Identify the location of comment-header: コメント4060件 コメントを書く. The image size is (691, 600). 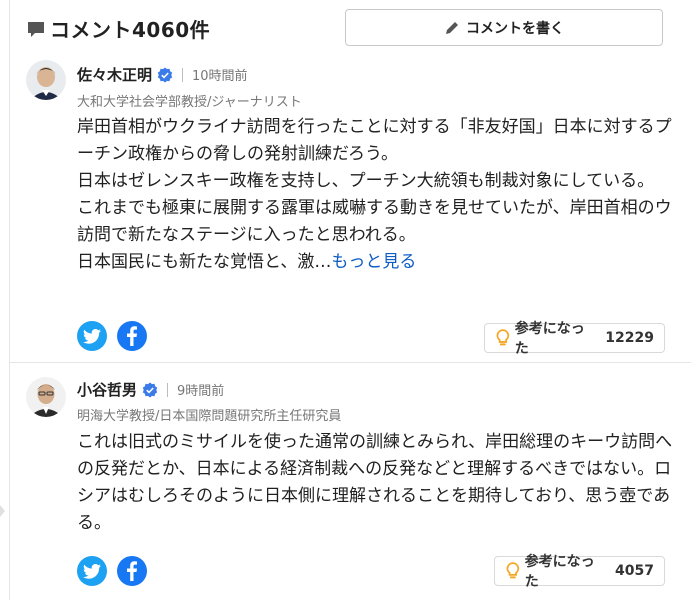
(350, 26).